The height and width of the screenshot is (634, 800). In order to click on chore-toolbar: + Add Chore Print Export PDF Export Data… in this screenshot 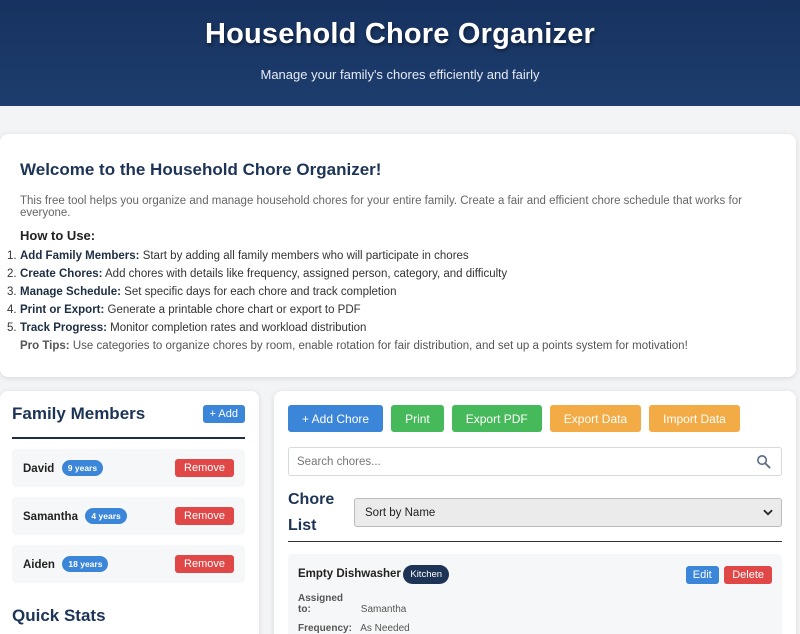, I will do `click(535, 418)`.